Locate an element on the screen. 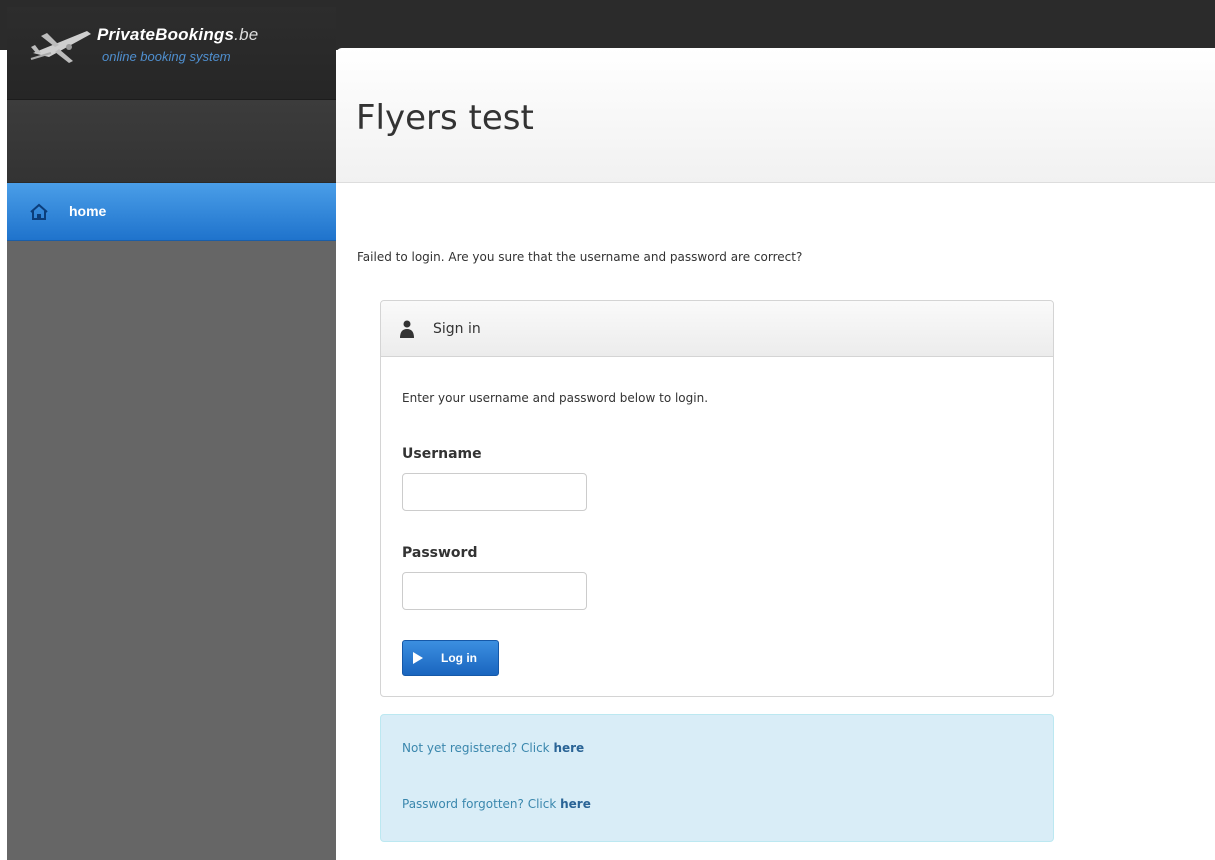 This screenshot has width=1215, height=860. brand-tagline: online booking system is located at coordinates (166, 56).